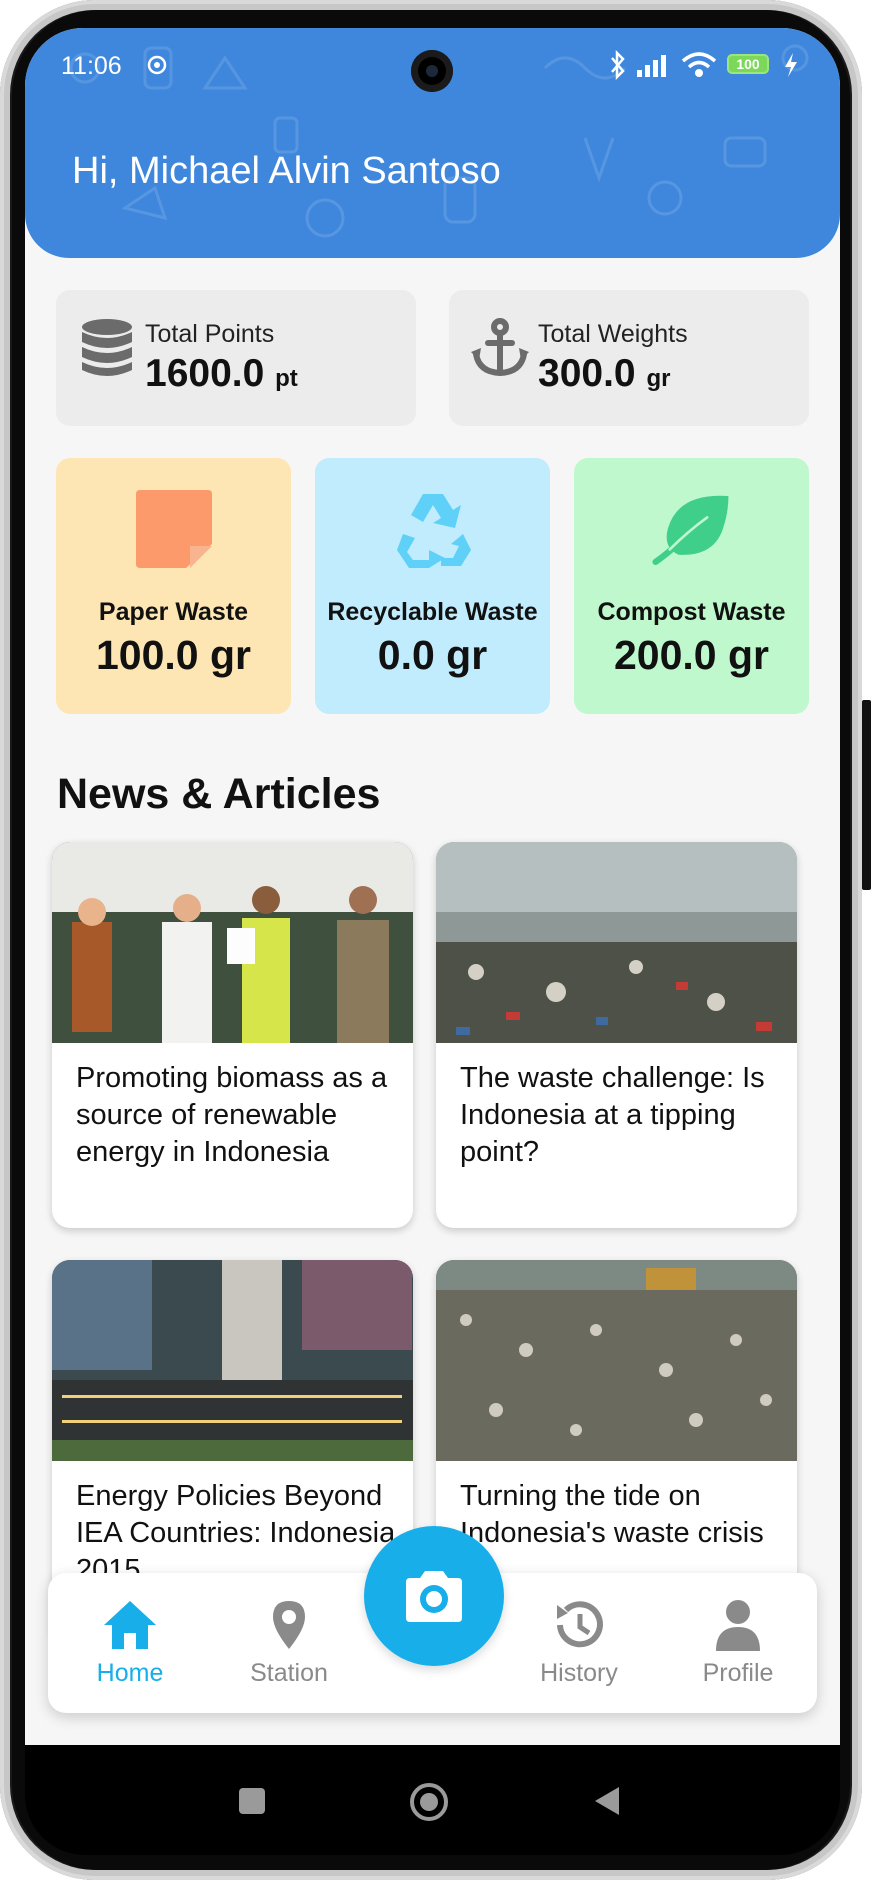  I want to click on volume-button, so click(866, 795).